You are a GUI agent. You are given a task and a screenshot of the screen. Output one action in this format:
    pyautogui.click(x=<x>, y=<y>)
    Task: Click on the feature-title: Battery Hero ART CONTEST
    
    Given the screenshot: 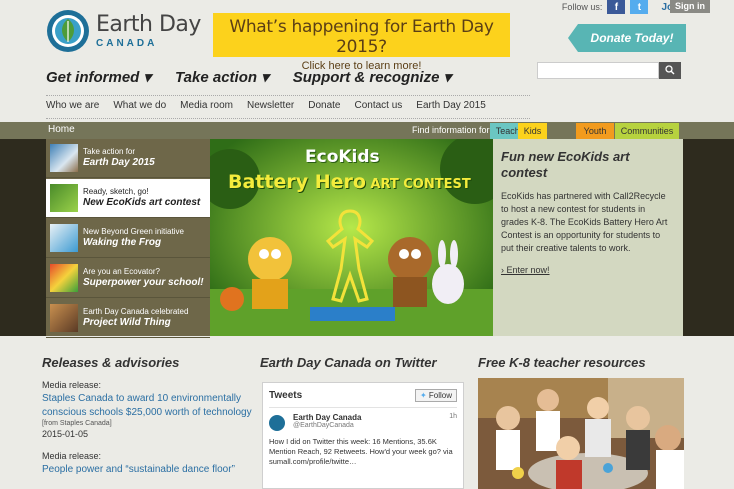 What is the action you would take?
    pyautogui.click(x=349, y=182)
    